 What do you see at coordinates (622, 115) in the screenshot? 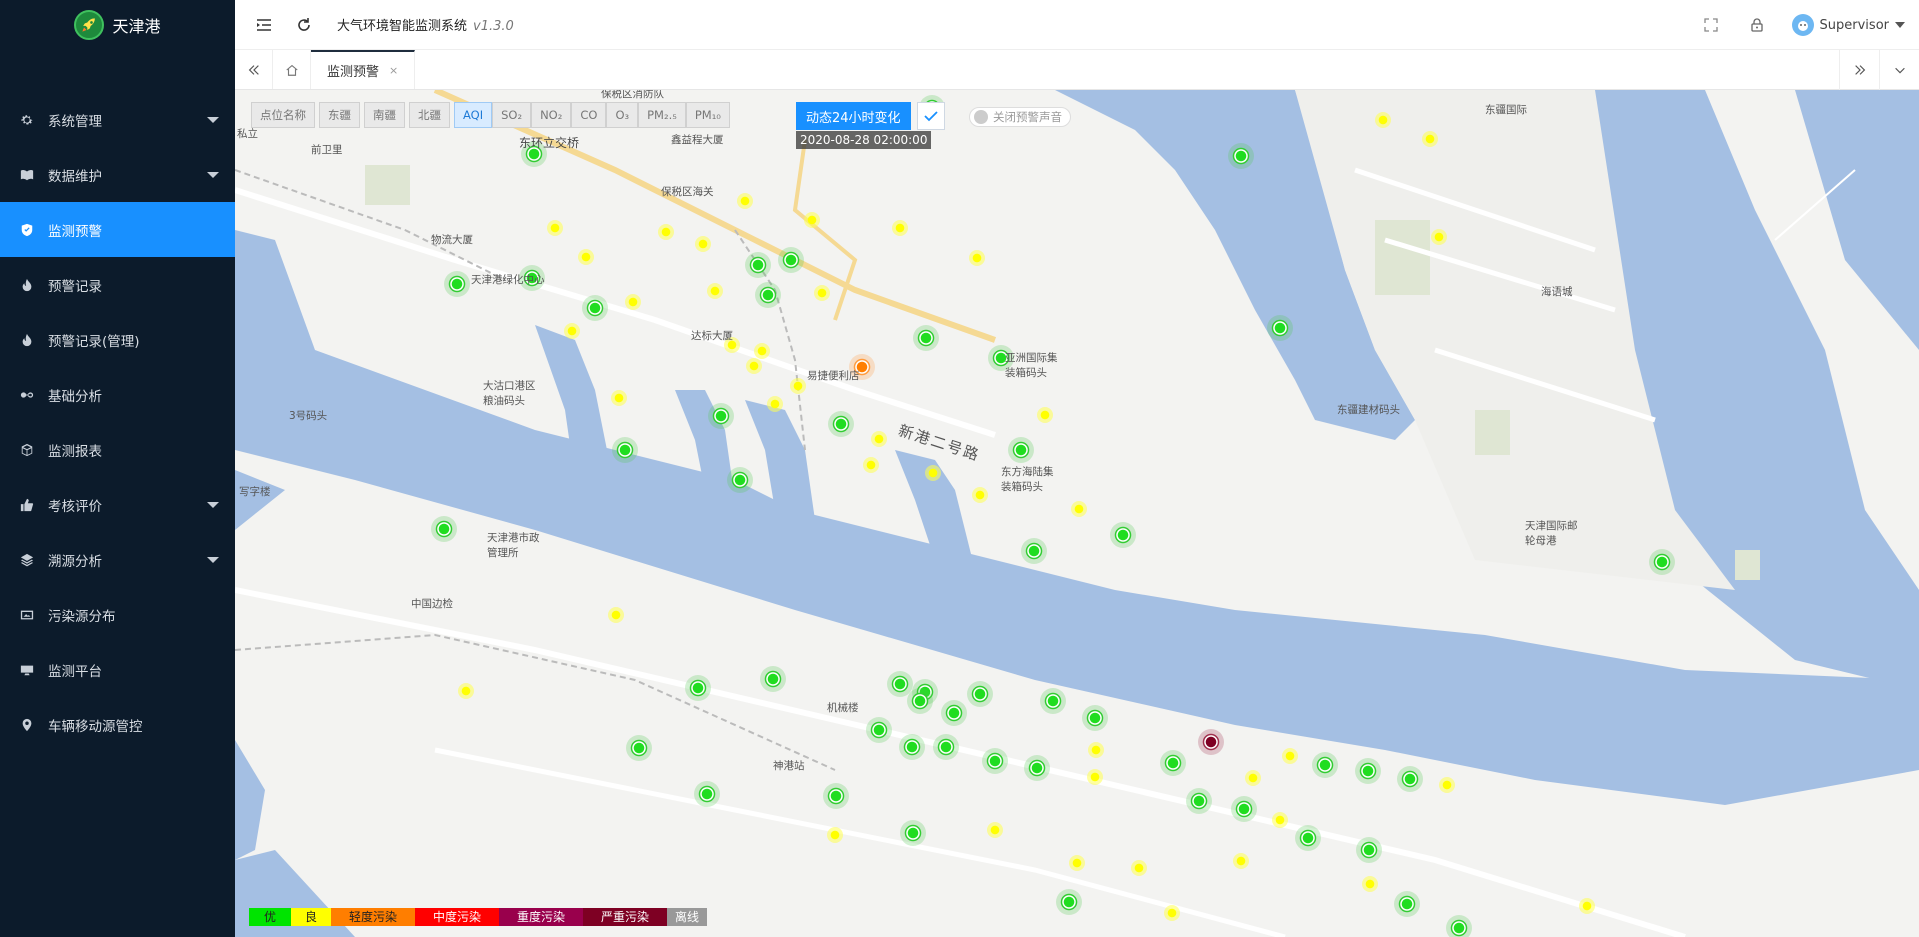
I see `pollutant-o3-button: O₃` at bounding box center [622, 115].